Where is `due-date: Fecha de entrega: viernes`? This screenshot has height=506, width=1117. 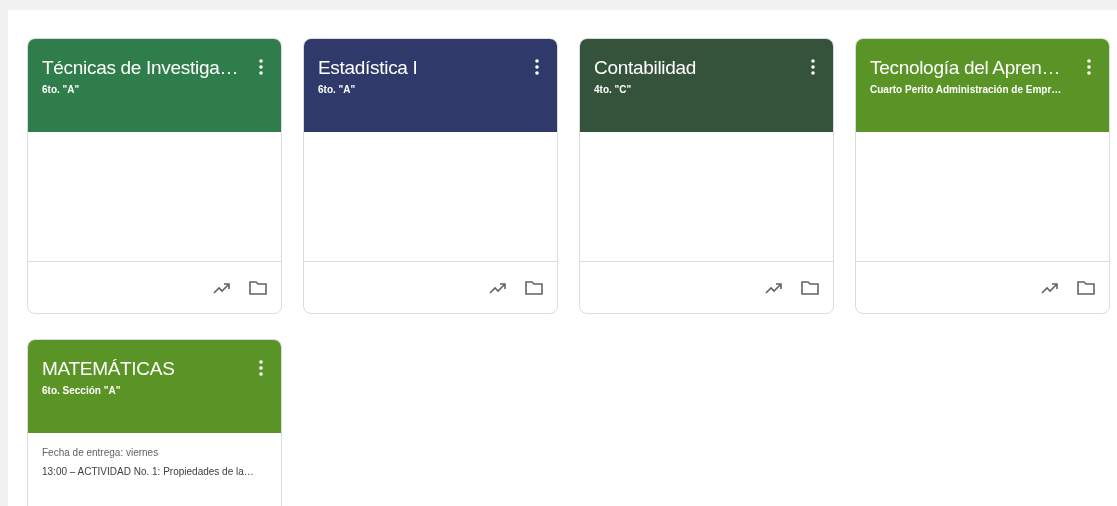 due-date: Fecha de entrega: viernes is located at coordinates (101, 453).